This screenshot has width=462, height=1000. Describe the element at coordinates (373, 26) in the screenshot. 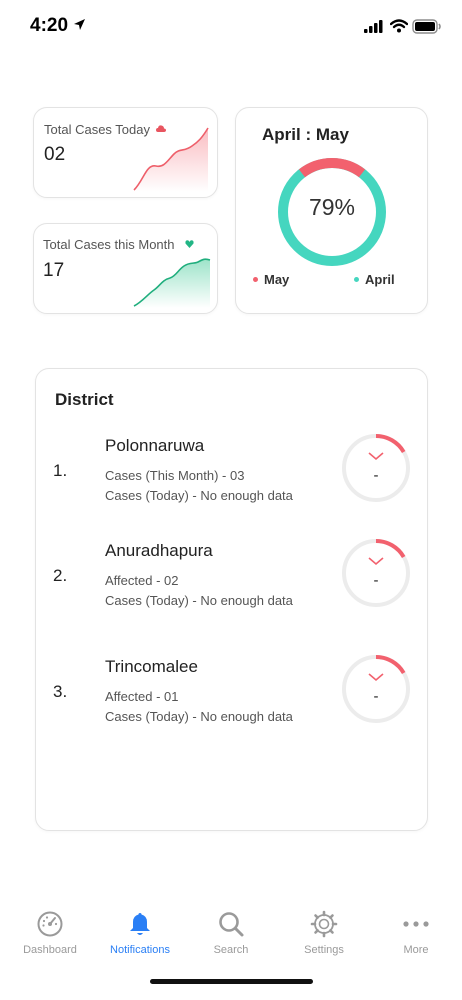

I see `signal-icon` at that location.